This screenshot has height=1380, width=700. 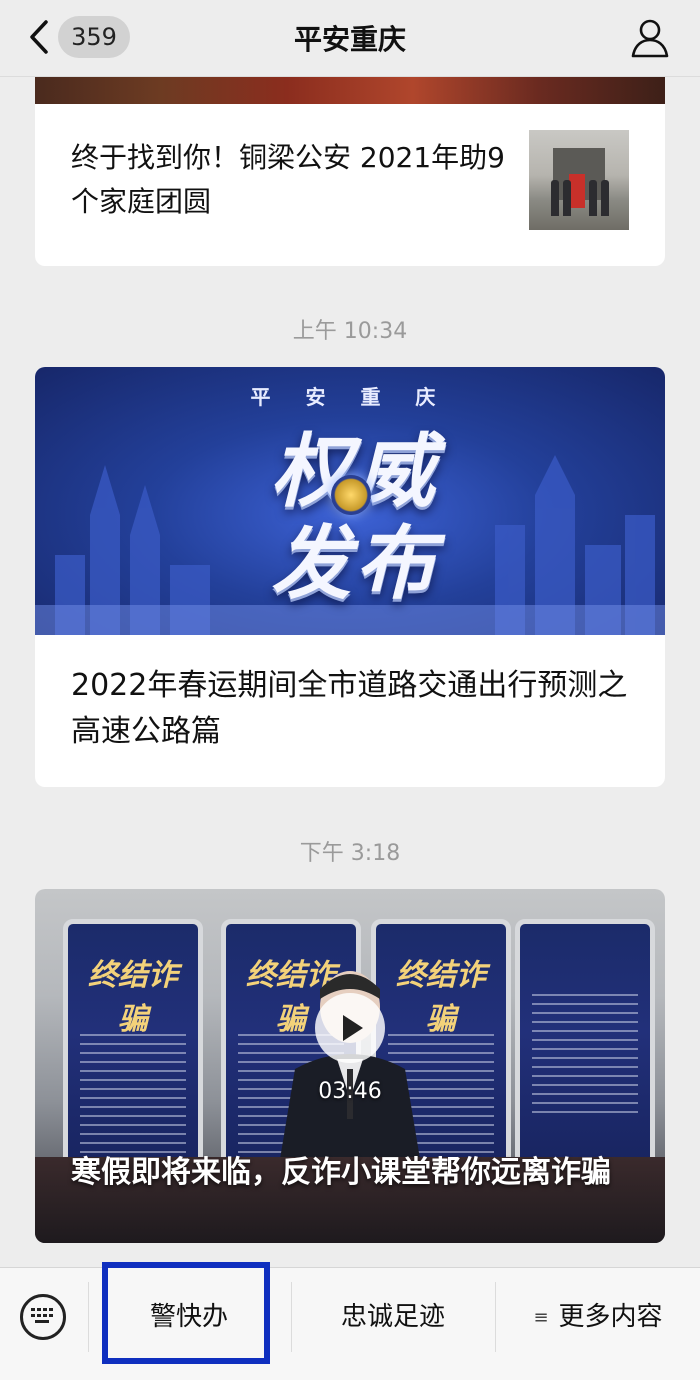 I want to click on menu-item-zhongcheng-zuji: 忠诚足迹, so click(x=393, y=1318).